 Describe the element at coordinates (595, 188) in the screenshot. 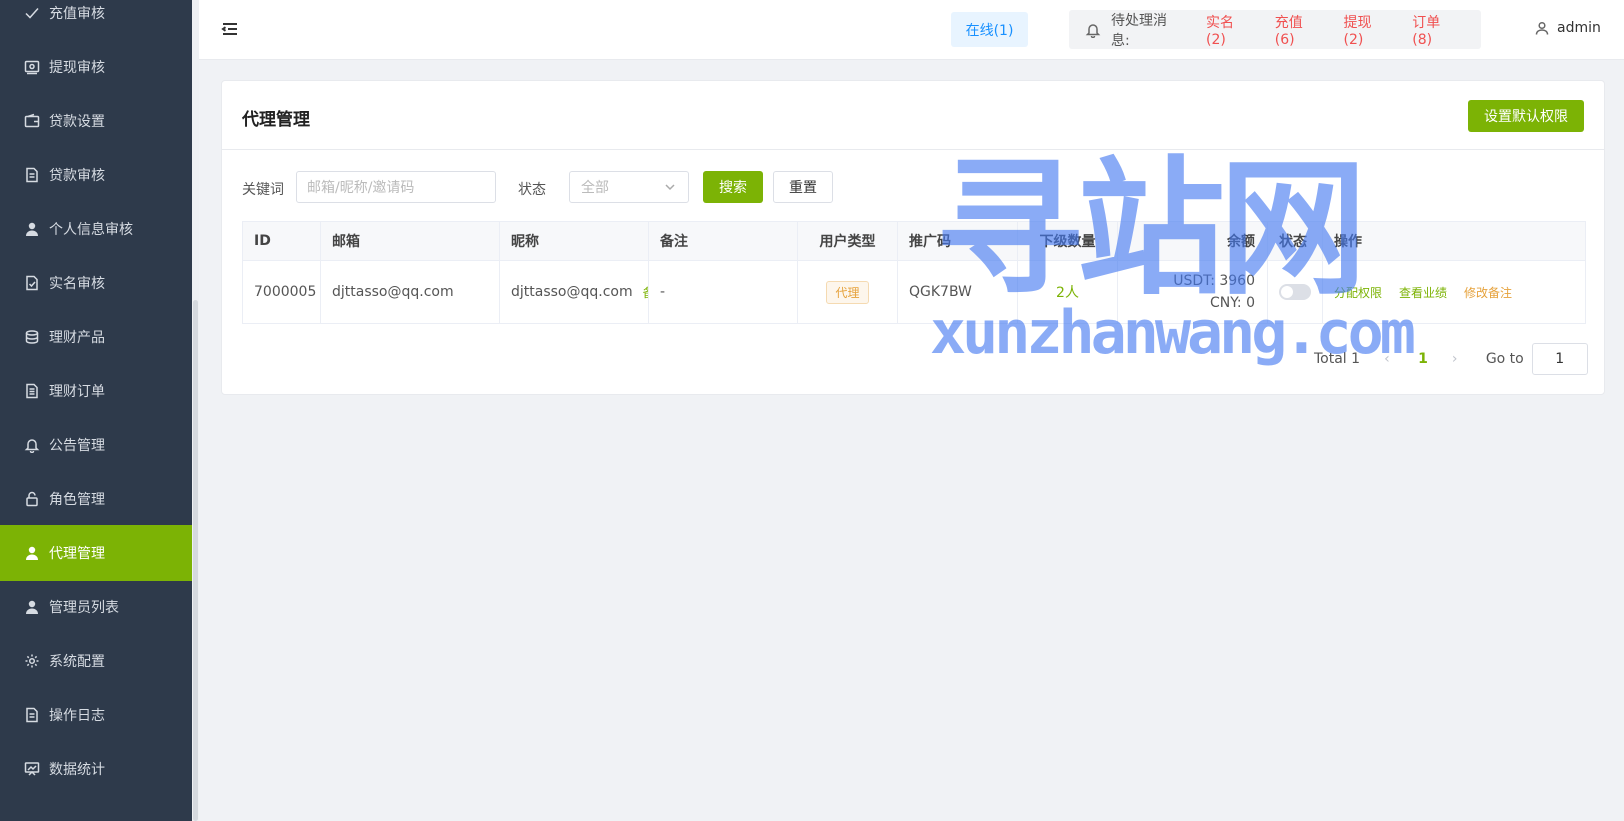

I see `status-select-value: 全部` at that location.